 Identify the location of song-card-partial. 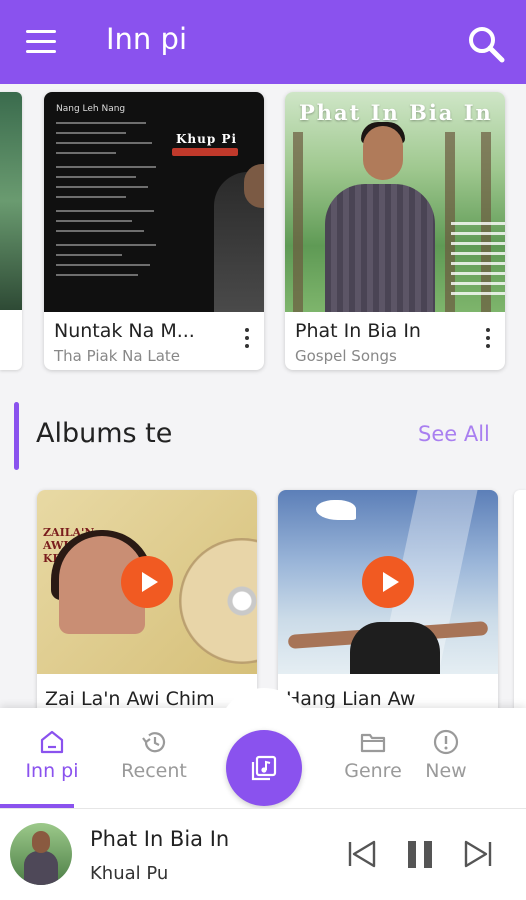
(11, 231).